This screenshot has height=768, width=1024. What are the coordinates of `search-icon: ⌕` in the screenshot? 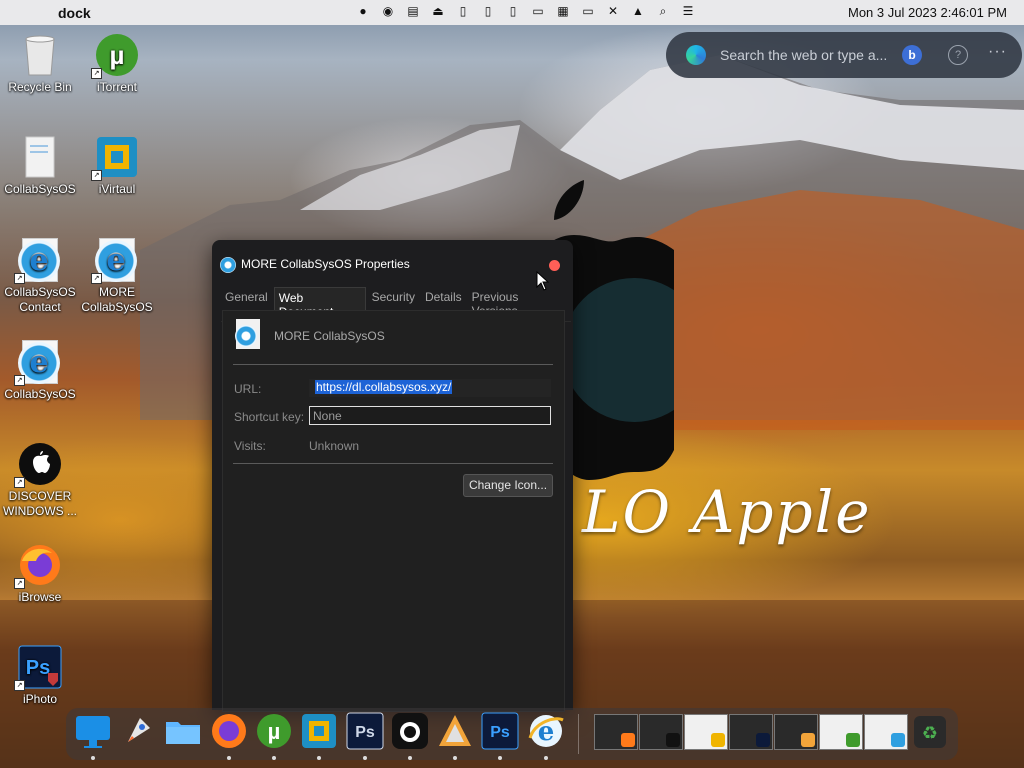 It's located at (663, 11).